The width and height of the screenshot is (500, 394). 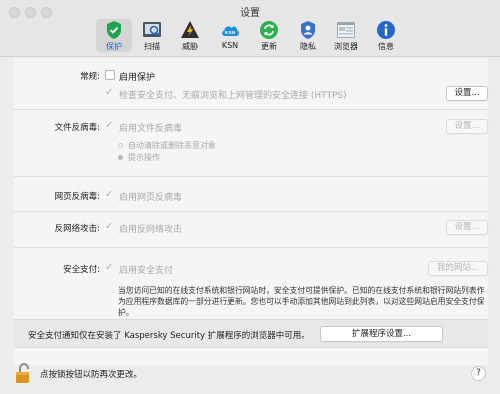 I want to click on ksn-cloud-icon: KSN, so click(x=230, y=31).